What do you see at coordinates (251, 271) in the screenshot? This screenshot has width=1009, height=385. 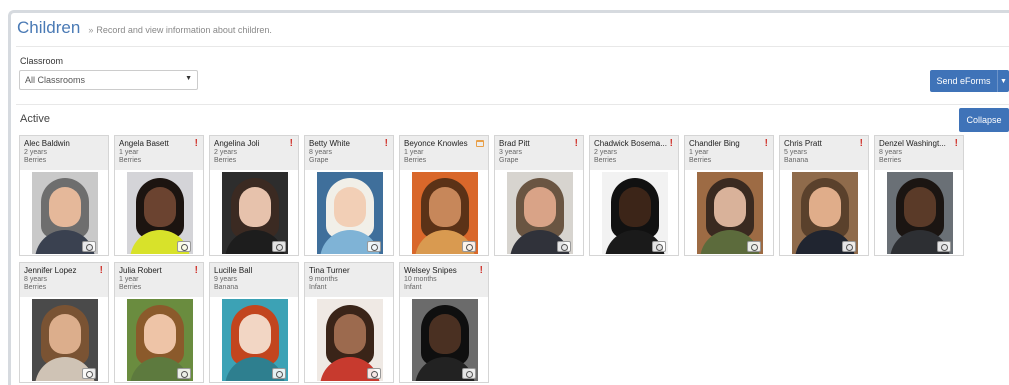 I see `child-name: Lucille Ball` at bounding box center [251, 271].